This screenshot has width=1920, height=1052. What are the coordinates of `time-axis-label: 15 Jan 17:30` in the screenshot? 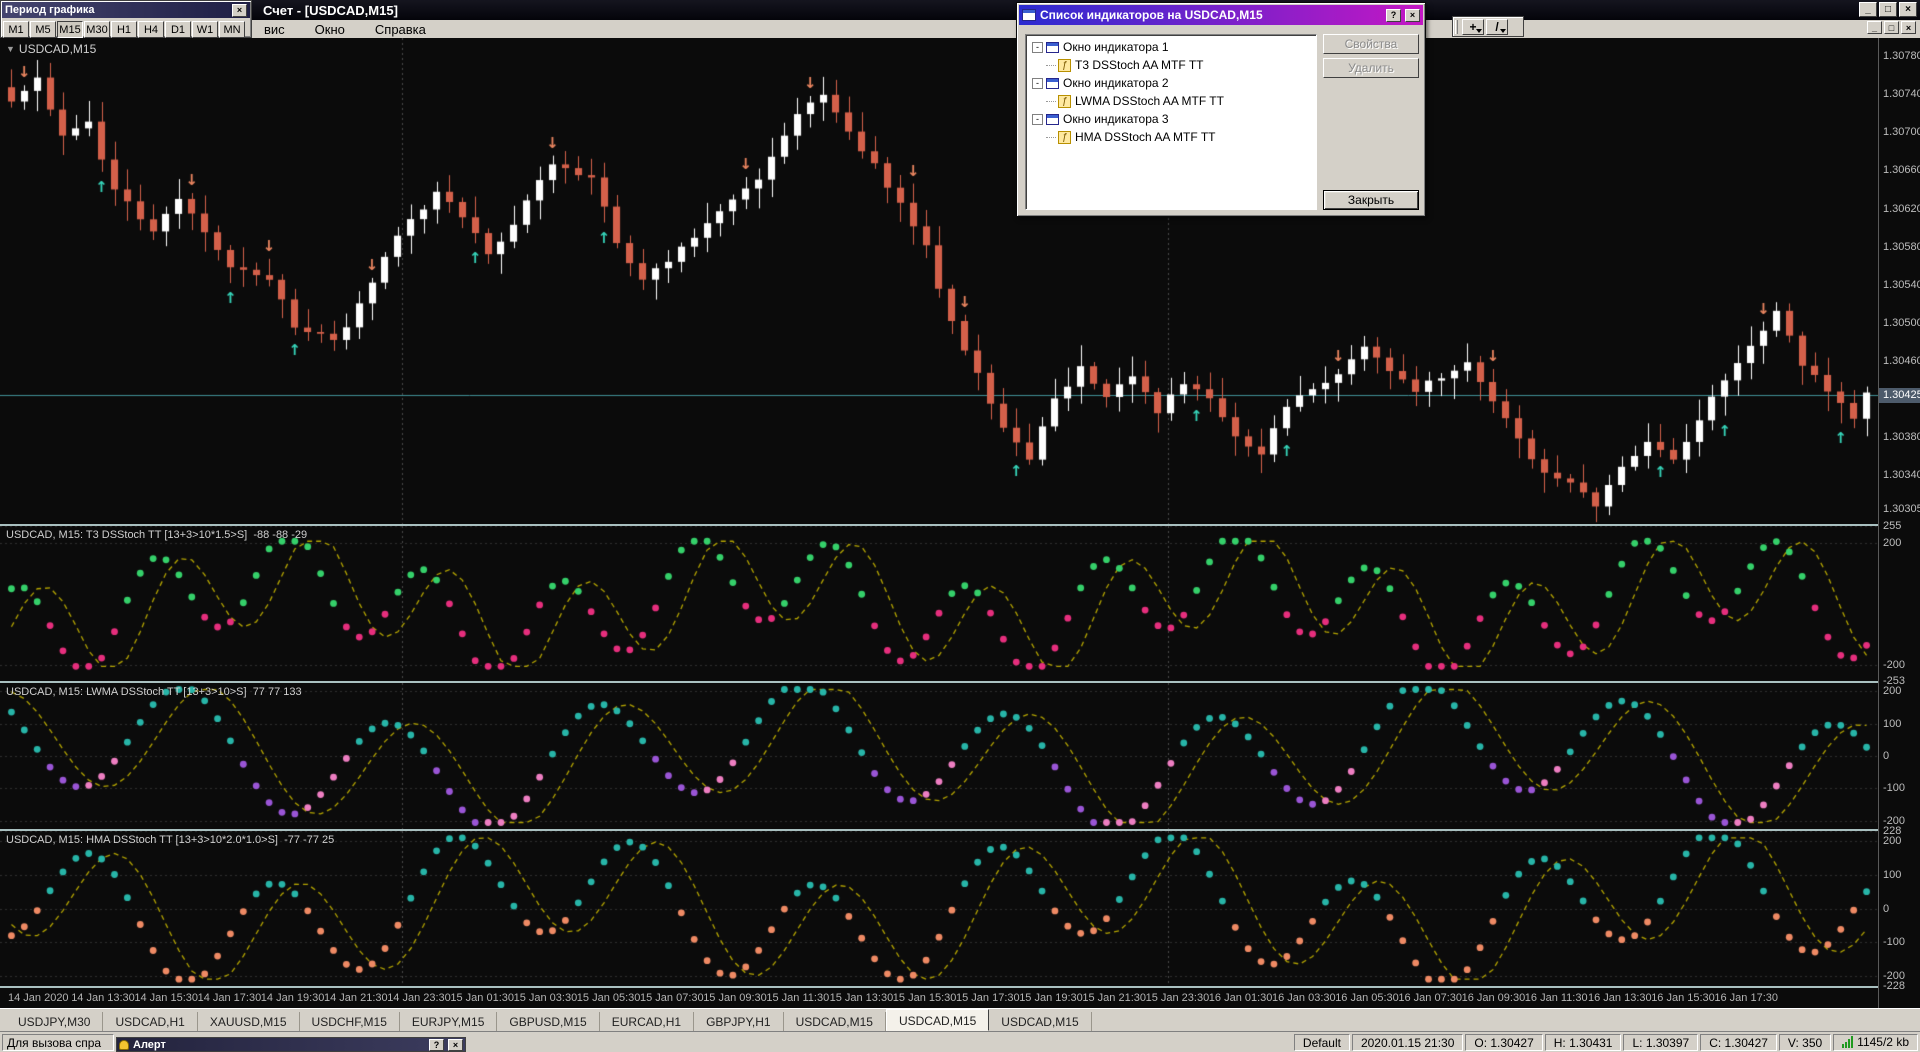 It's located at (988, 998).